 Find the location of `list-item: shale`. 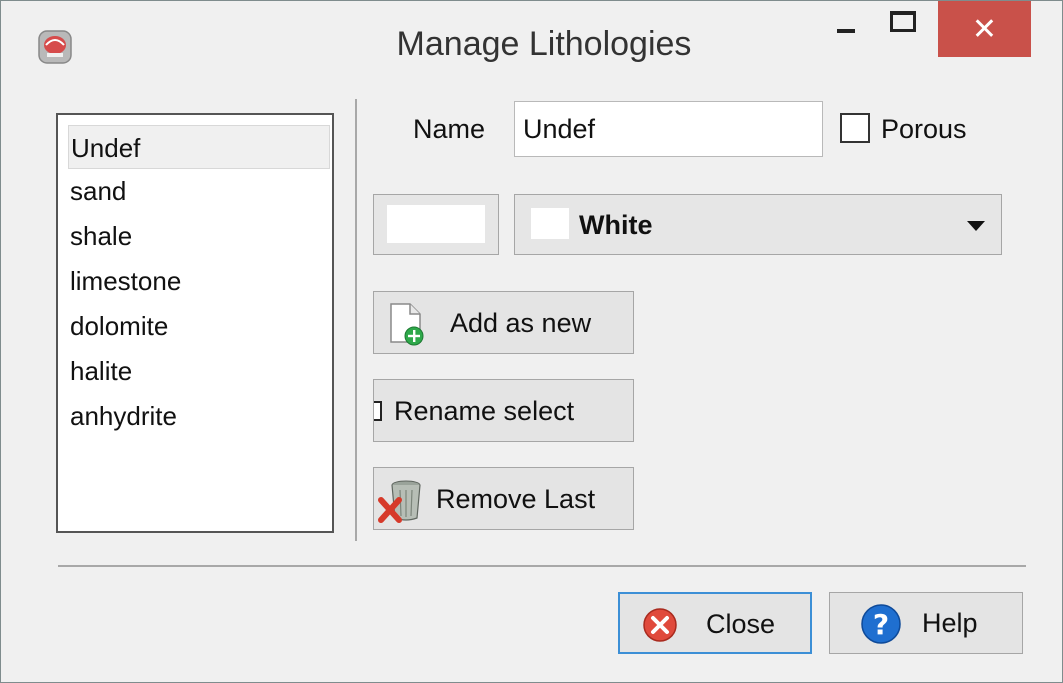

list-item: shale is located at coordinates (199, 236).